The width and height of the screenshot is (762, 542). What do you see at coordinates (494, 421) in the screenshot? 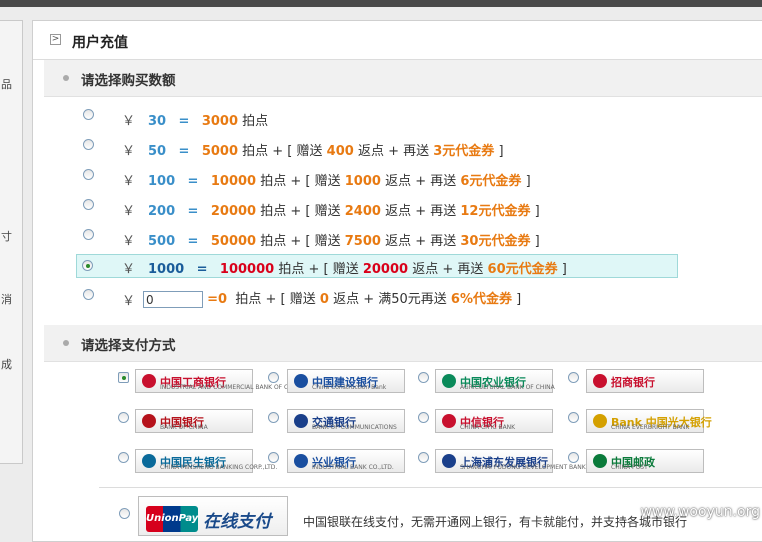
I see `bank-option: 中信银行 CHINA CITIC BANK` at bounding box center [494, 421].